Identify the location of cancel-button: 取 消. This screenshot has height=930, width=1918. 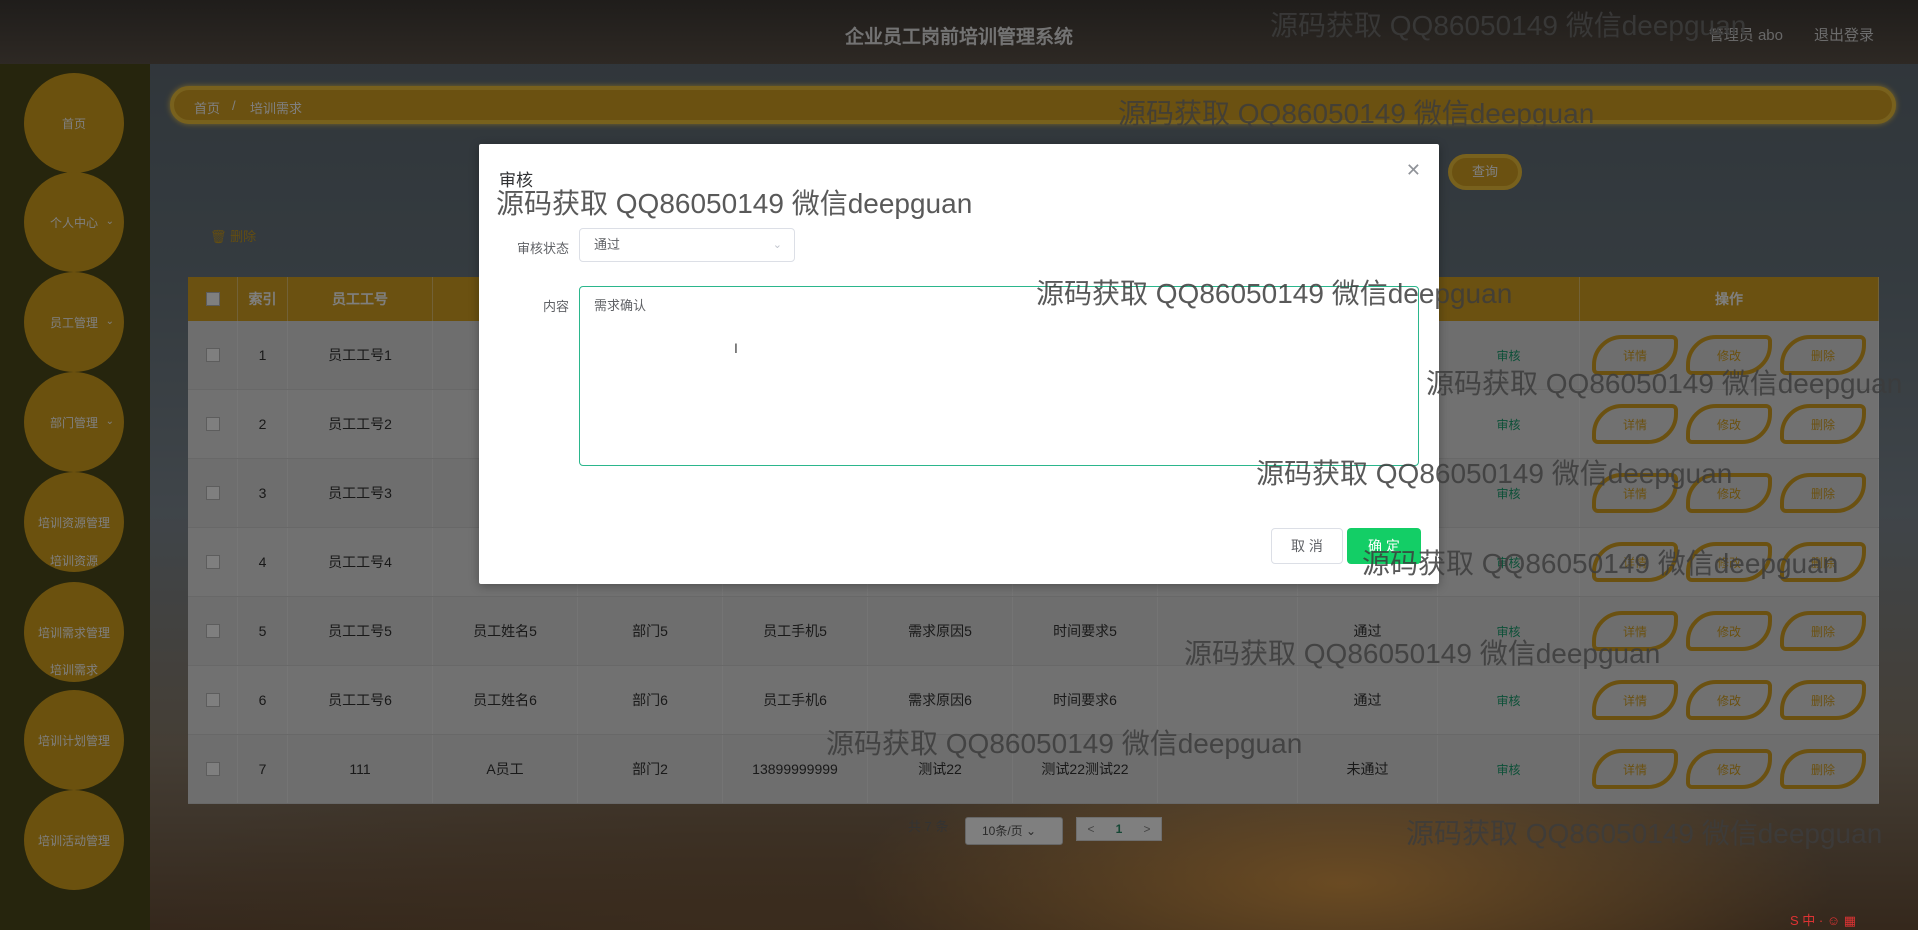
(1307, 546).